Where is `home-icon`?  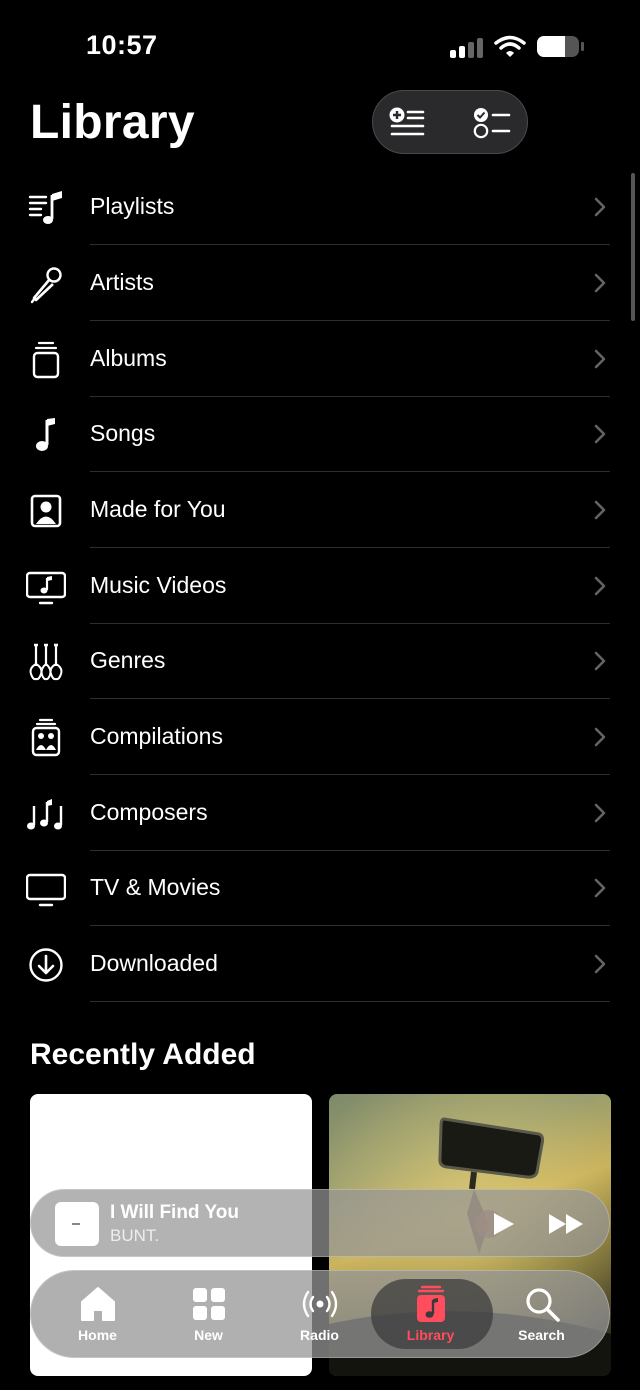
home-icon is located at coordinates (98, 1304).